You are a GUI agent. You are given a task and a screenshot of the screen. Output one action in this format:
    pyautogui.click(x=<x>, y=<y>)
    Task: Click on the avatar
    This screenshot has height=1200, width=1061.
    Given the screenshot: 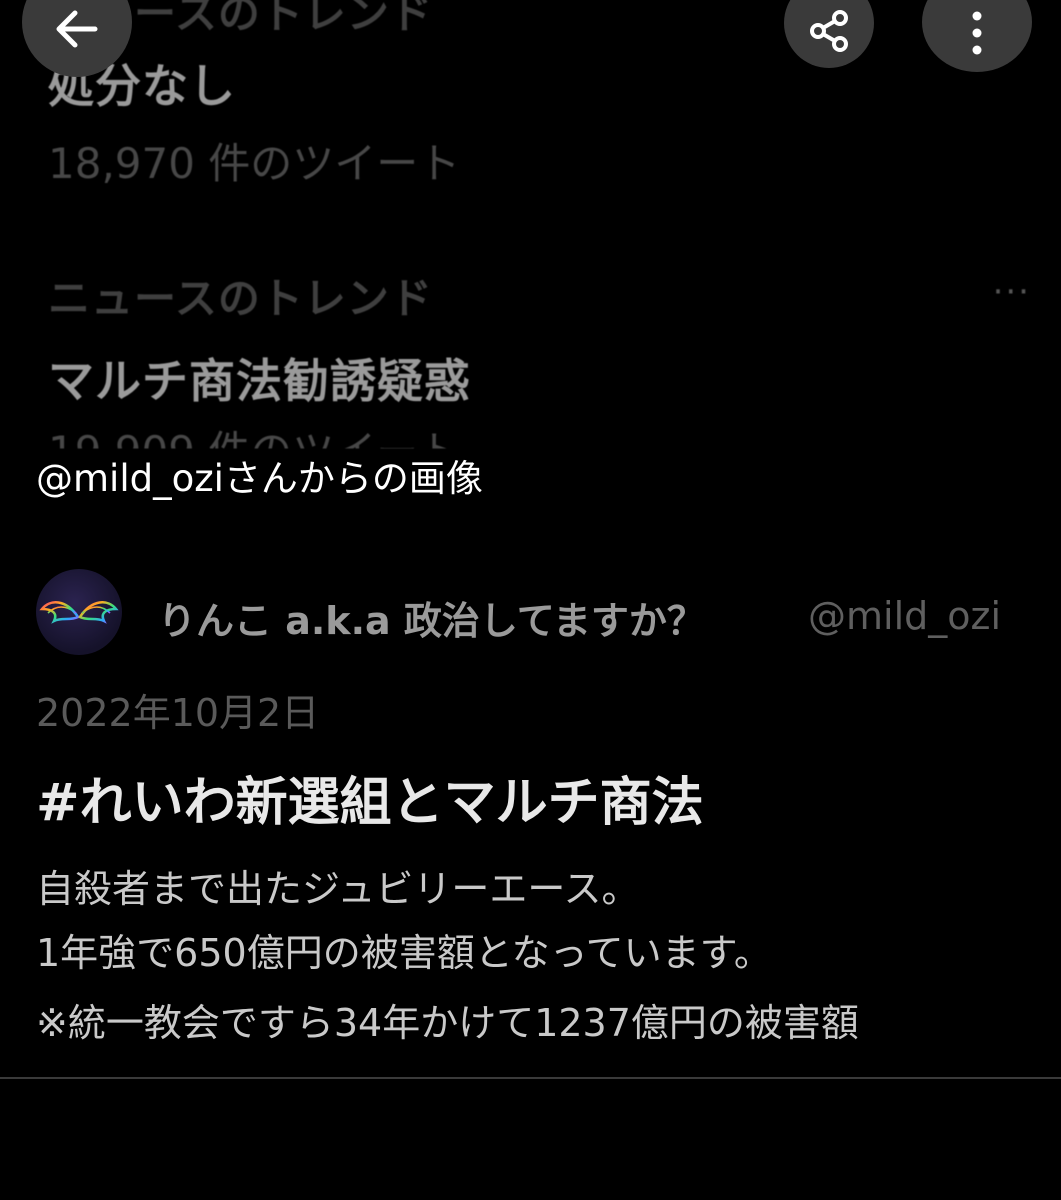 What is the action you would take?
    pyautogui.click(x=79, y=612)
    